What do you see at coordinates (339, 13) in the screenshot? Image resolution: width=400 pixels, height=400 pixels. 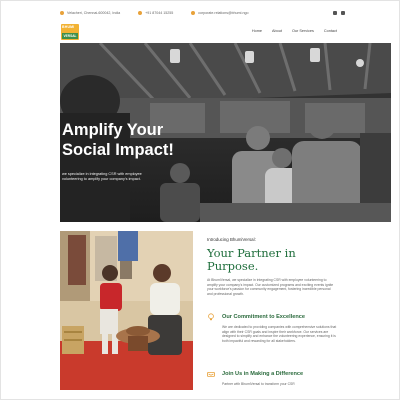 I see `social-links` at bounding box center [339, 13].